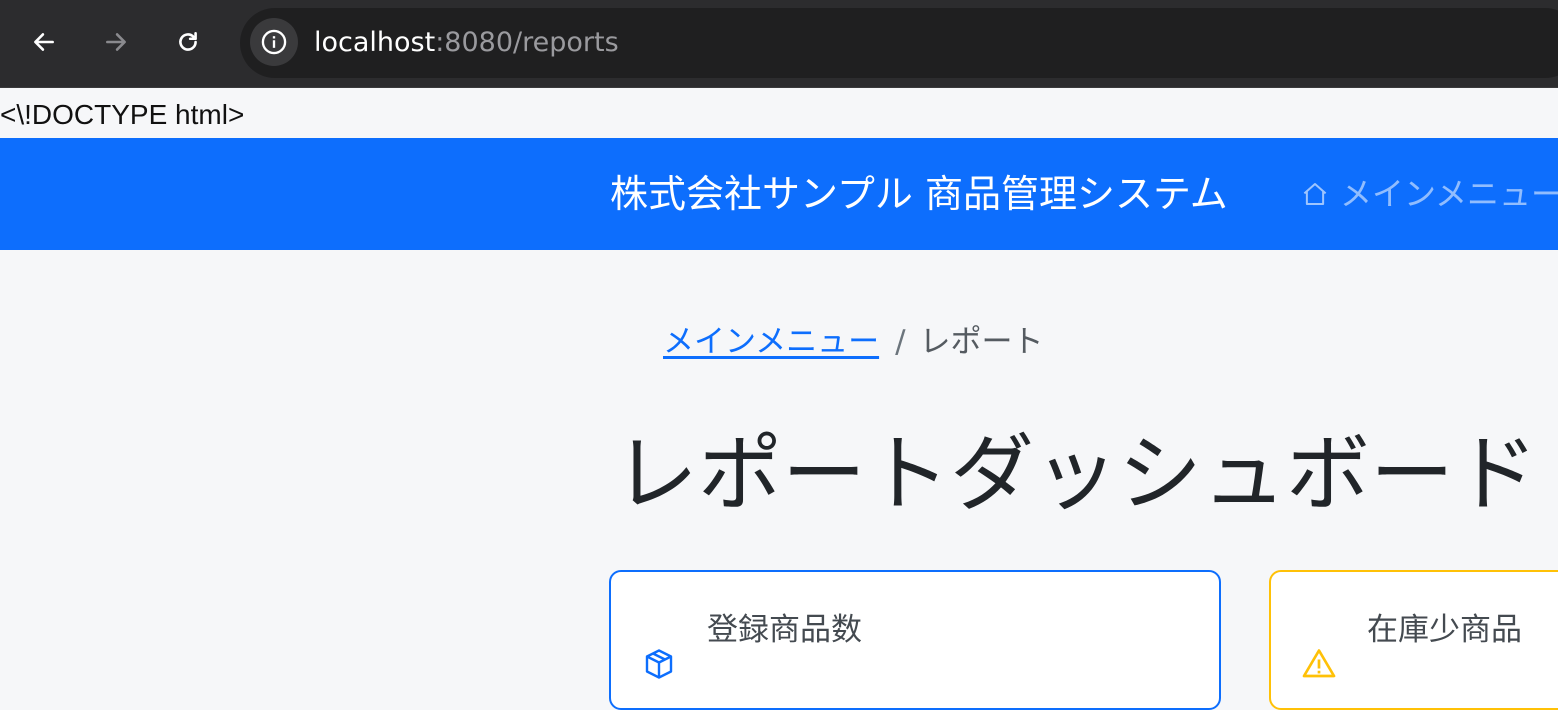  Describe the element at coordinates (899, 43) in the screenshot. I see `address-bar: localhost:8080/reports` at that location.